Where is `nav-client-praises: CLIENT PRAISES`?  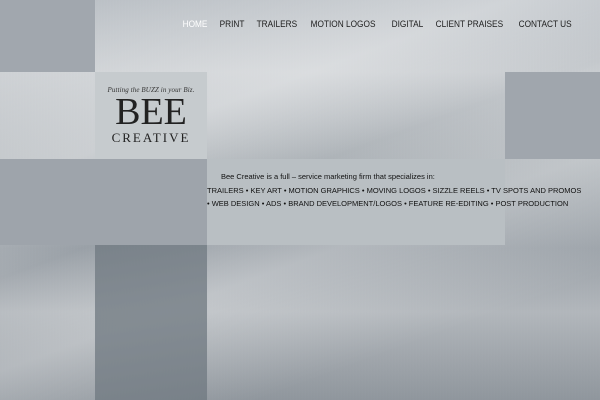
nav-client-praises: CLIENT PRAISES is located at coordinates (469, 24).